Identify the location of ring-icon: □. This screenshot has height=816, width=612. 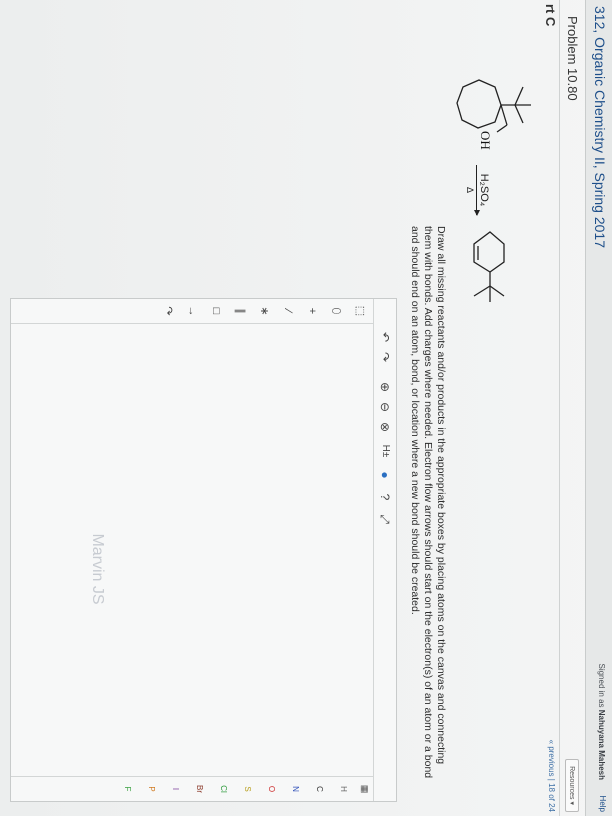
(216, 311).